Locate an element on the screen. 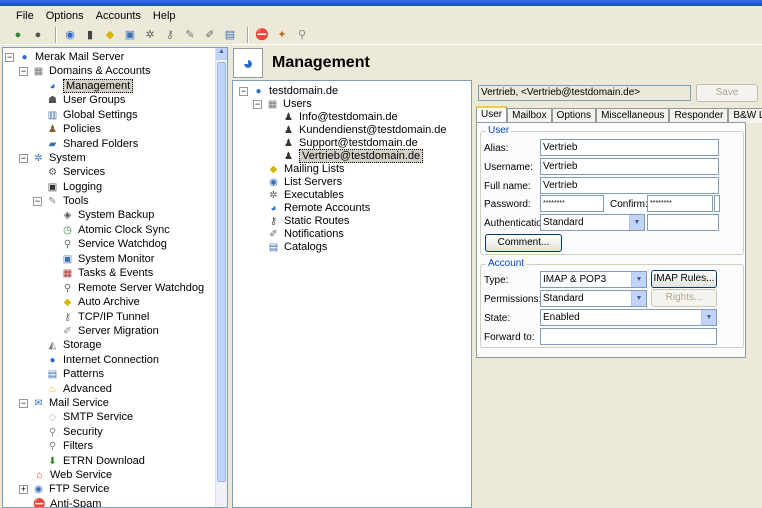 The width and height of the screenshot is (762, 508). tree-node-static-routes: ⚷ Static Routes is located at coordinates (308, 221).